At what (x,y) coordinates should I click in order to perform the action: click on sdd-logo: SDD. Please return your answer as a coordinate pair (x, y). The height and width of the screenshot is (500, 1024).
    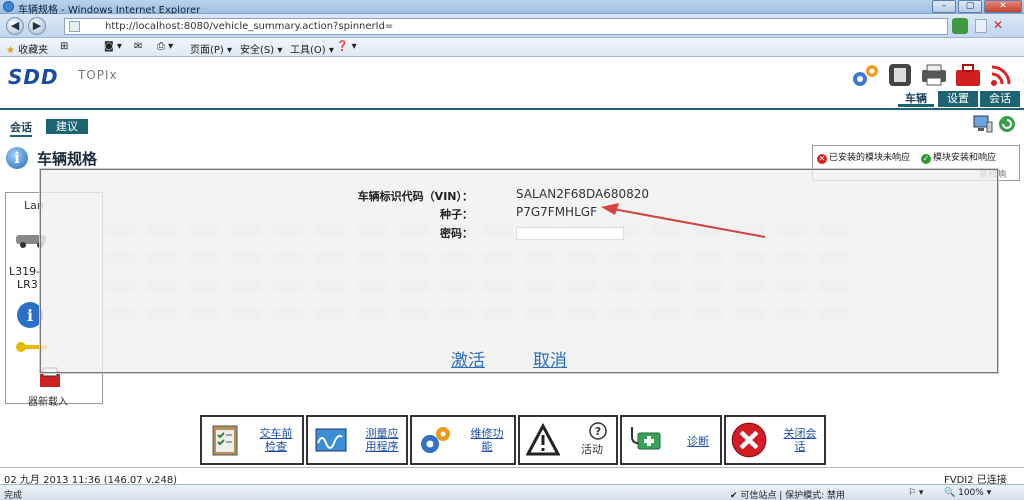
    Looking at the image, I should click on (33, 77).